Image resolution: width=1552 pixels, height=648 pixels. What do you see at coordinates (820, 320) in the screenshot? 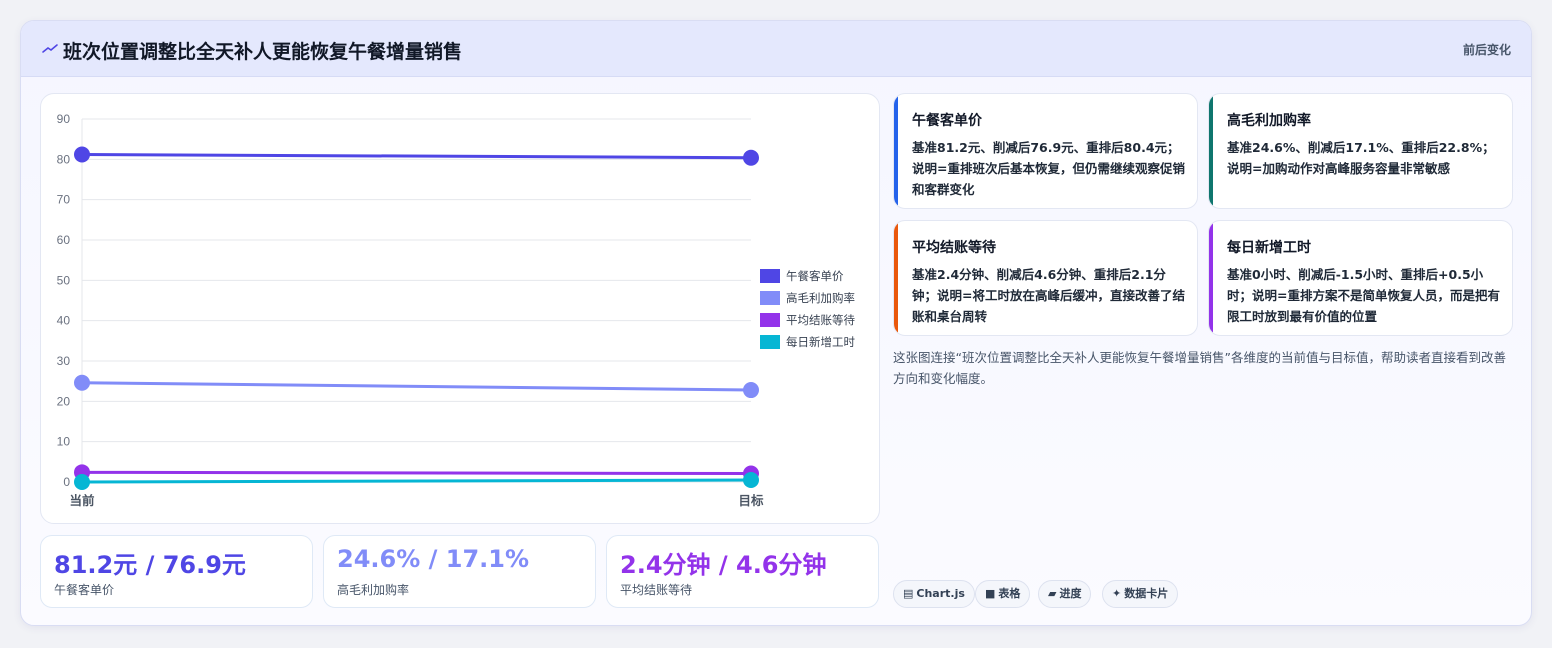
I see `legend-label: 平均结账等待` at bounding box center [820, 320].